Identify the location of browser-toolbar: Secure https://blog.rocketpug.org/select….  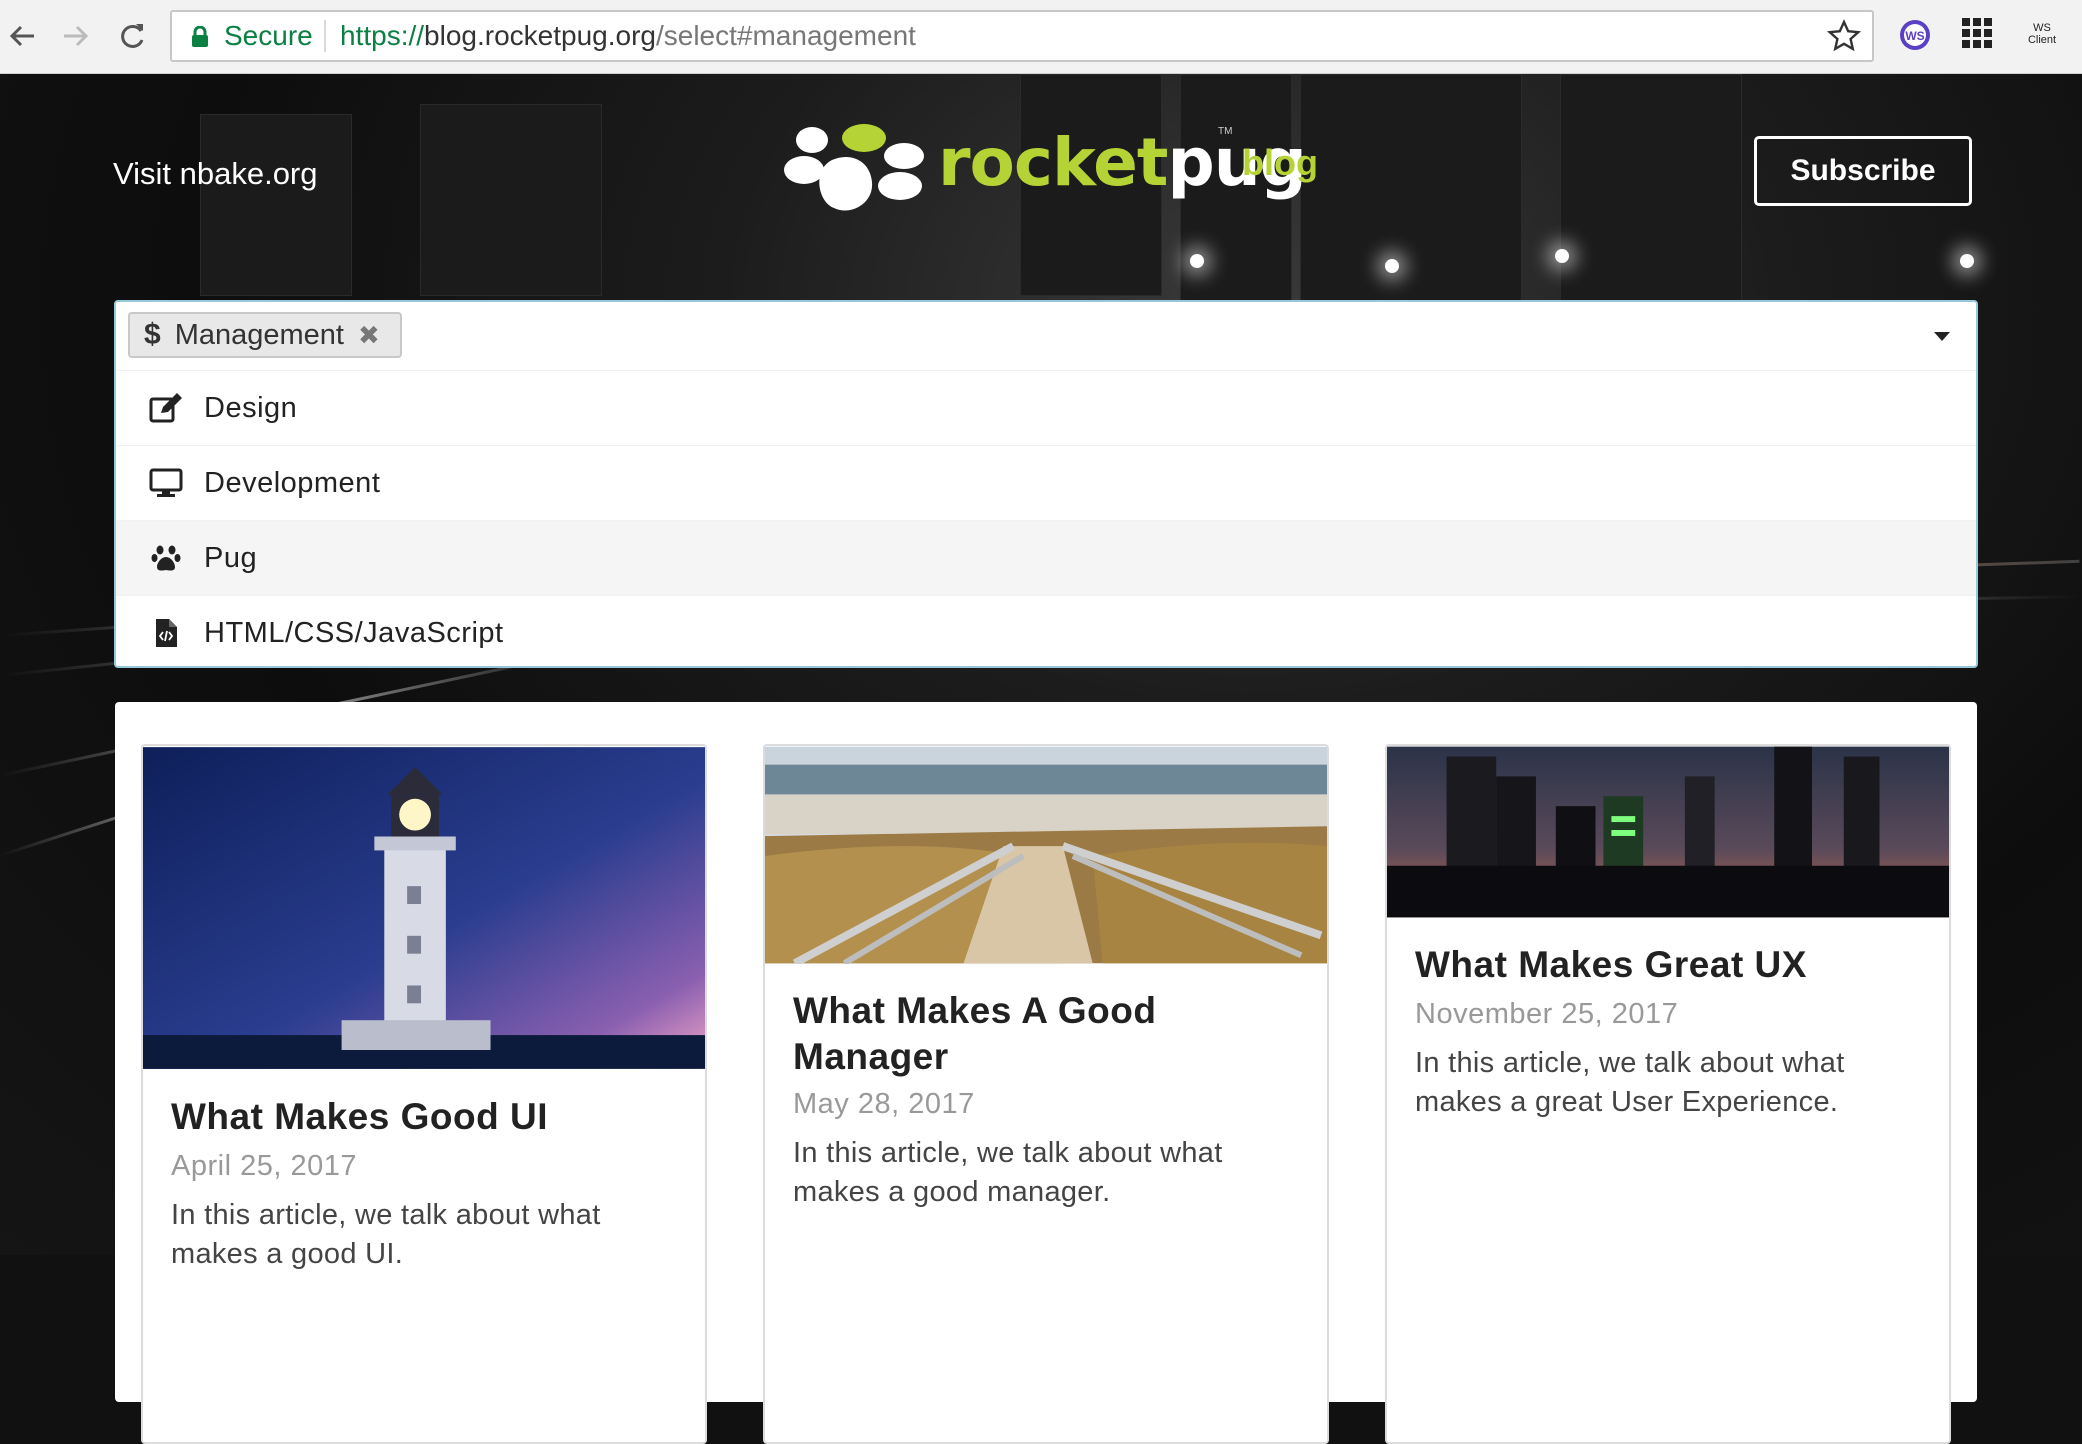
(1041, 37).